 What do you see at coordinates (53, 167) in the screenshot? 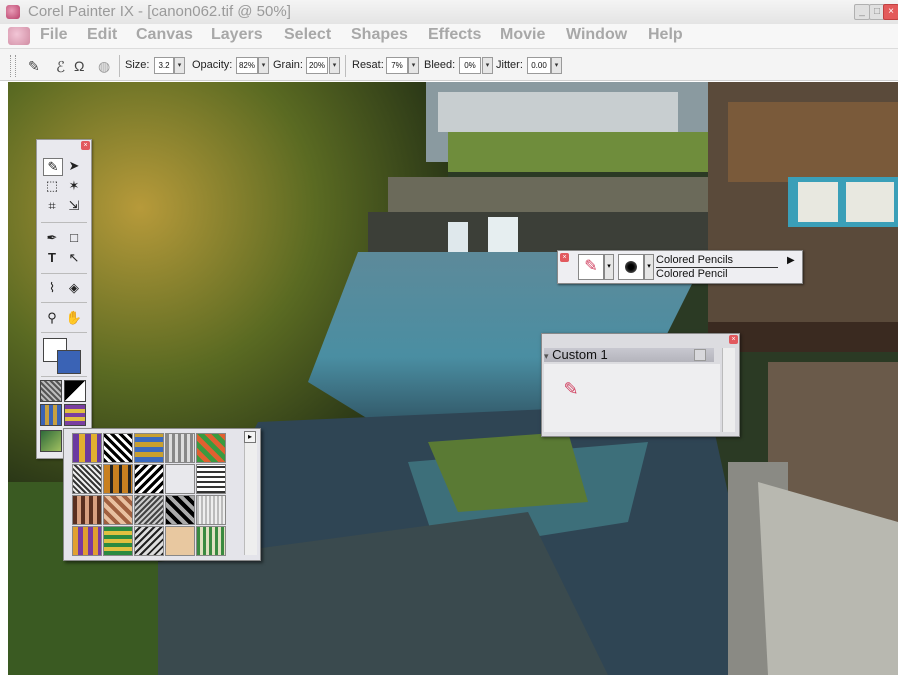
I see `brush-tool-icon: ✎` at bounding box center [53, 167].